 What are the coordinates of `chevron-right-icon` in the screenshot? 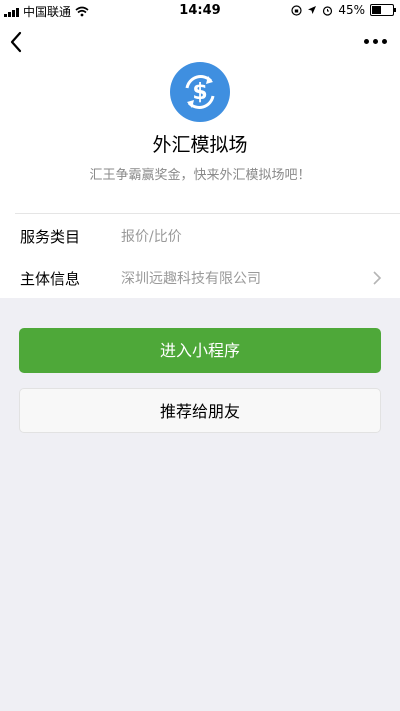 It's located at (377, 278).